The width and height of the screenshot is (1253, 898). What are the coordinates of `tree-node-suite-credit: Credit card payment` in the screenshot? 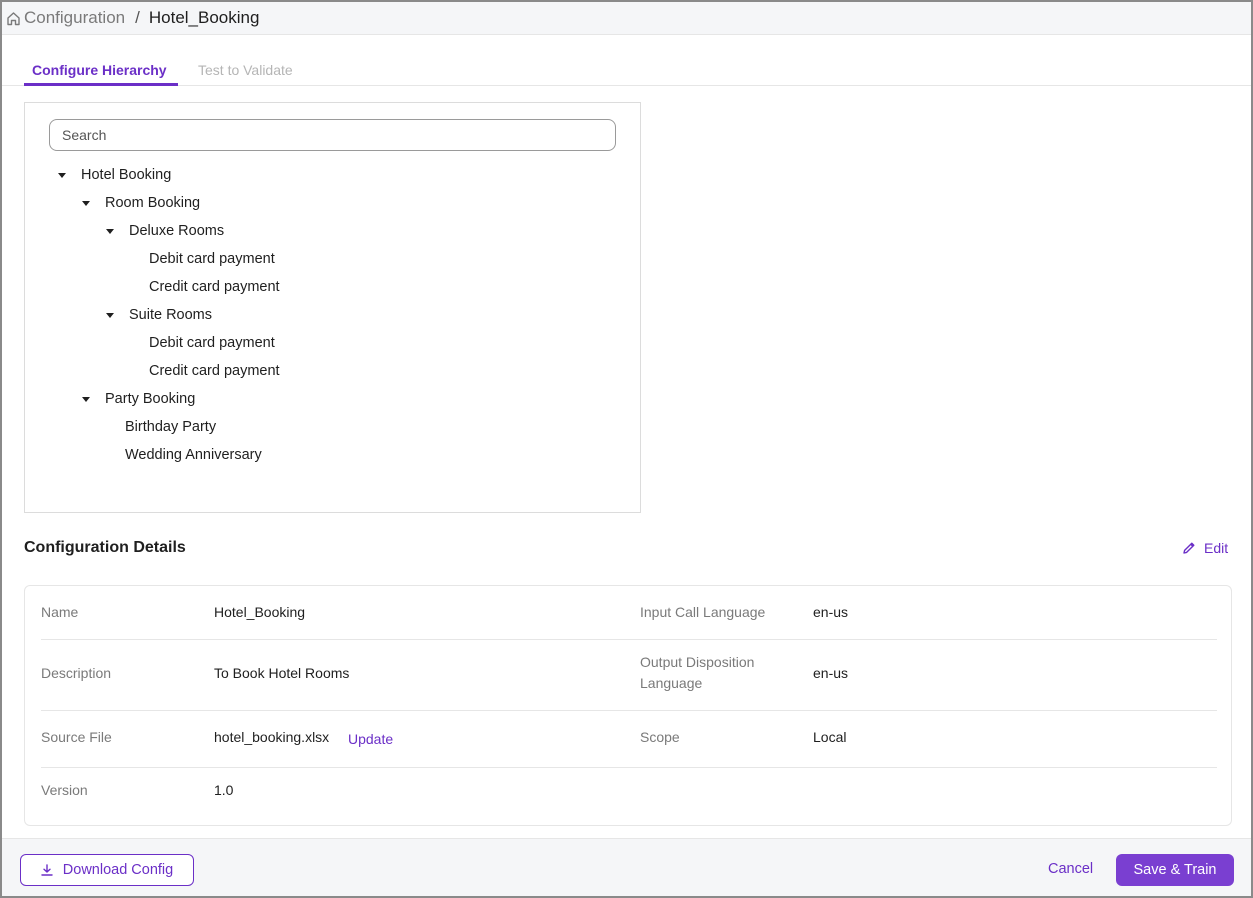 It's located at (214, 371).